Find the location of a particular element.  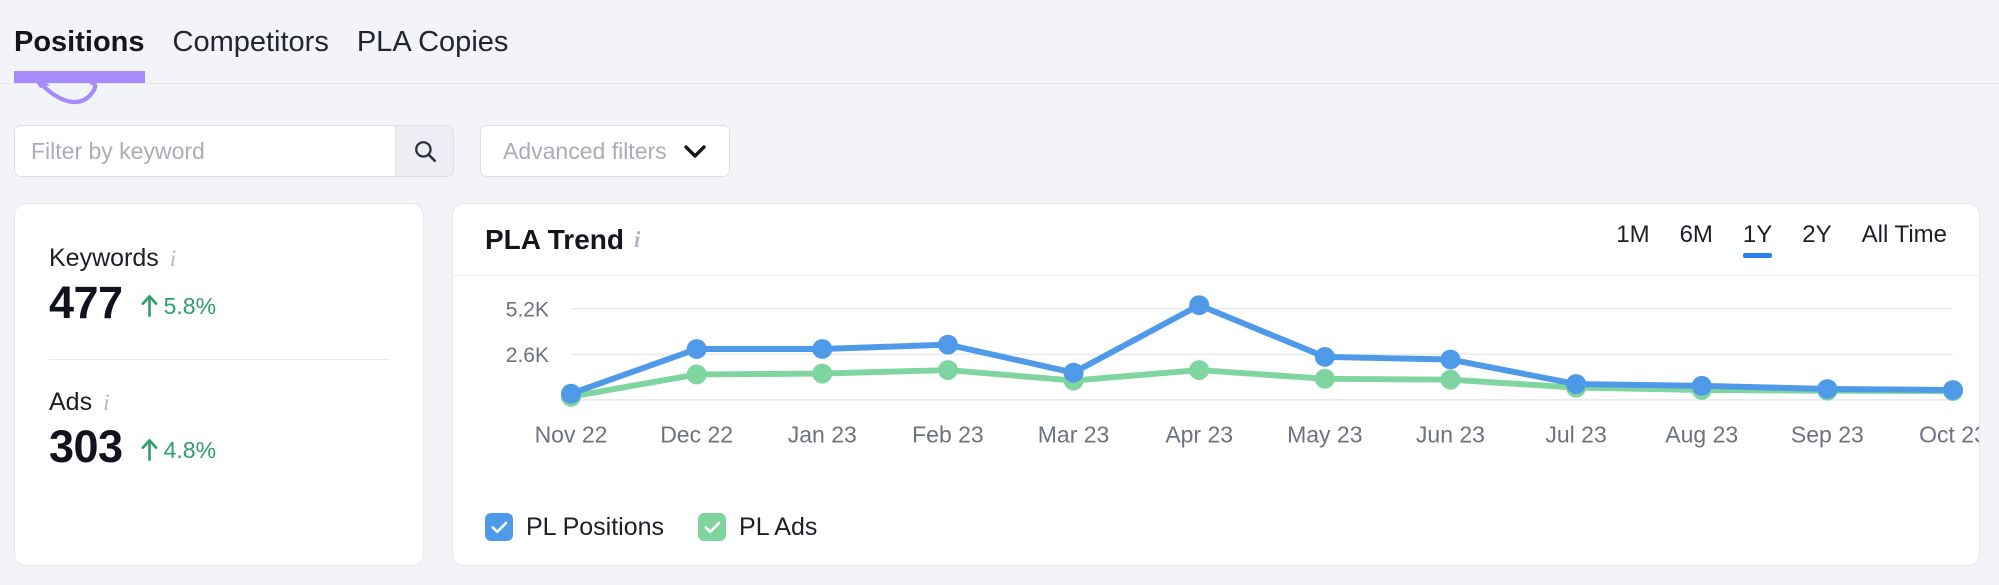

x-axis-tick-label: Jun 23 is located at coordinates (1450, 435).